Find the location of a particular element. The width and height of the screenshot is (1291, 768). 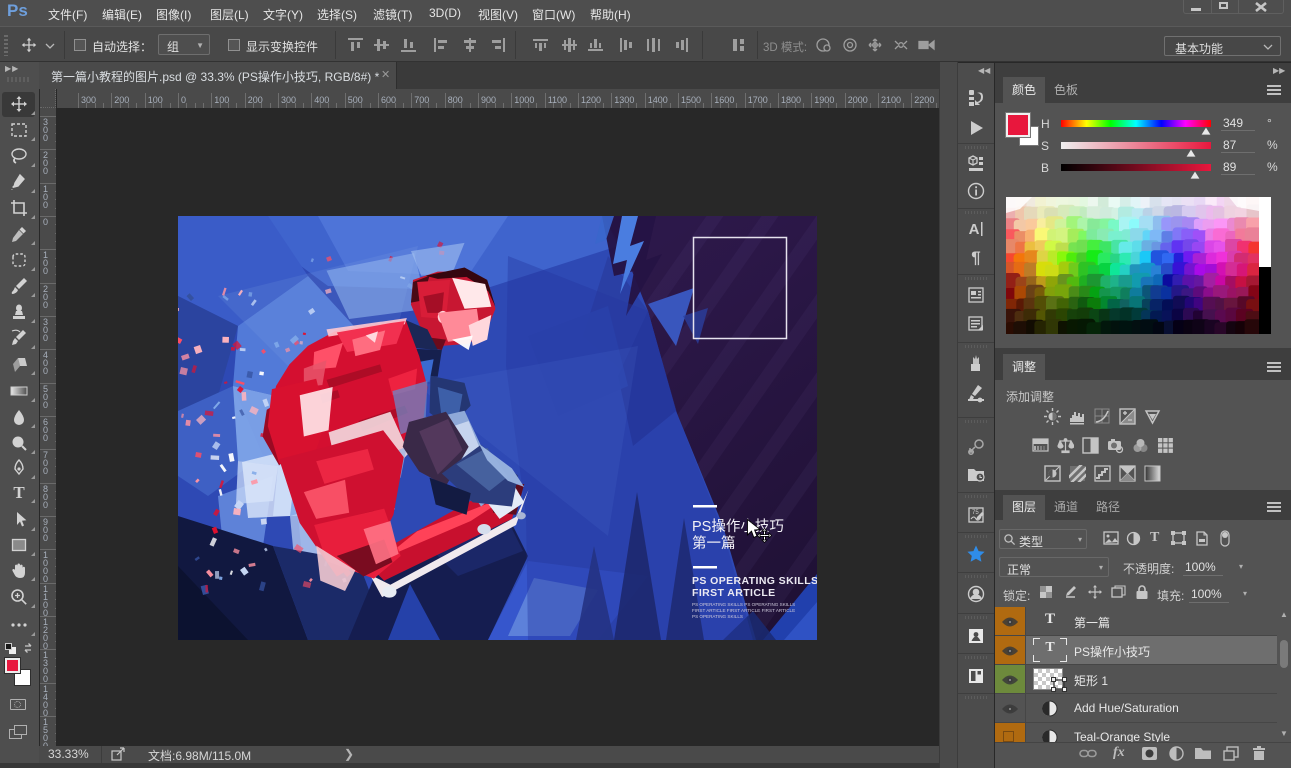

svg-text: 75 is located at coordinates (975, 513).